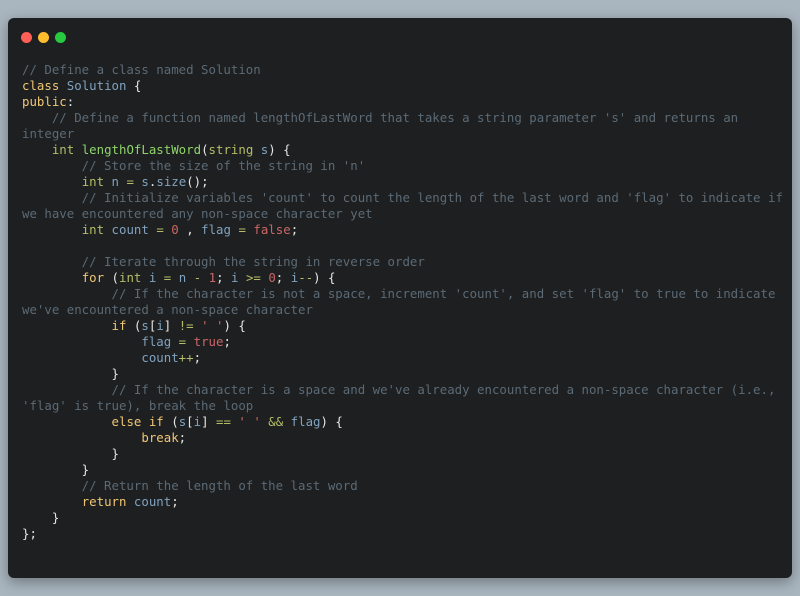 The width and height of the screenshot is (800, 596). I want to click on code-line: return count;, so click(402, 502).